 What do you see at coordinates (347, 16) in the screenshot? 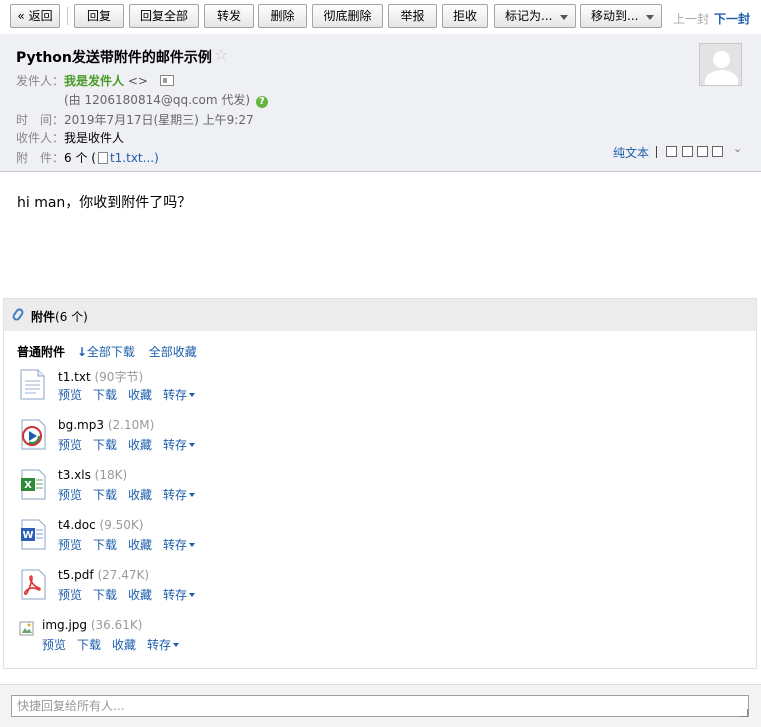
I see `delete-forever-button: 彻底删除` at bounding box center [347, 16].